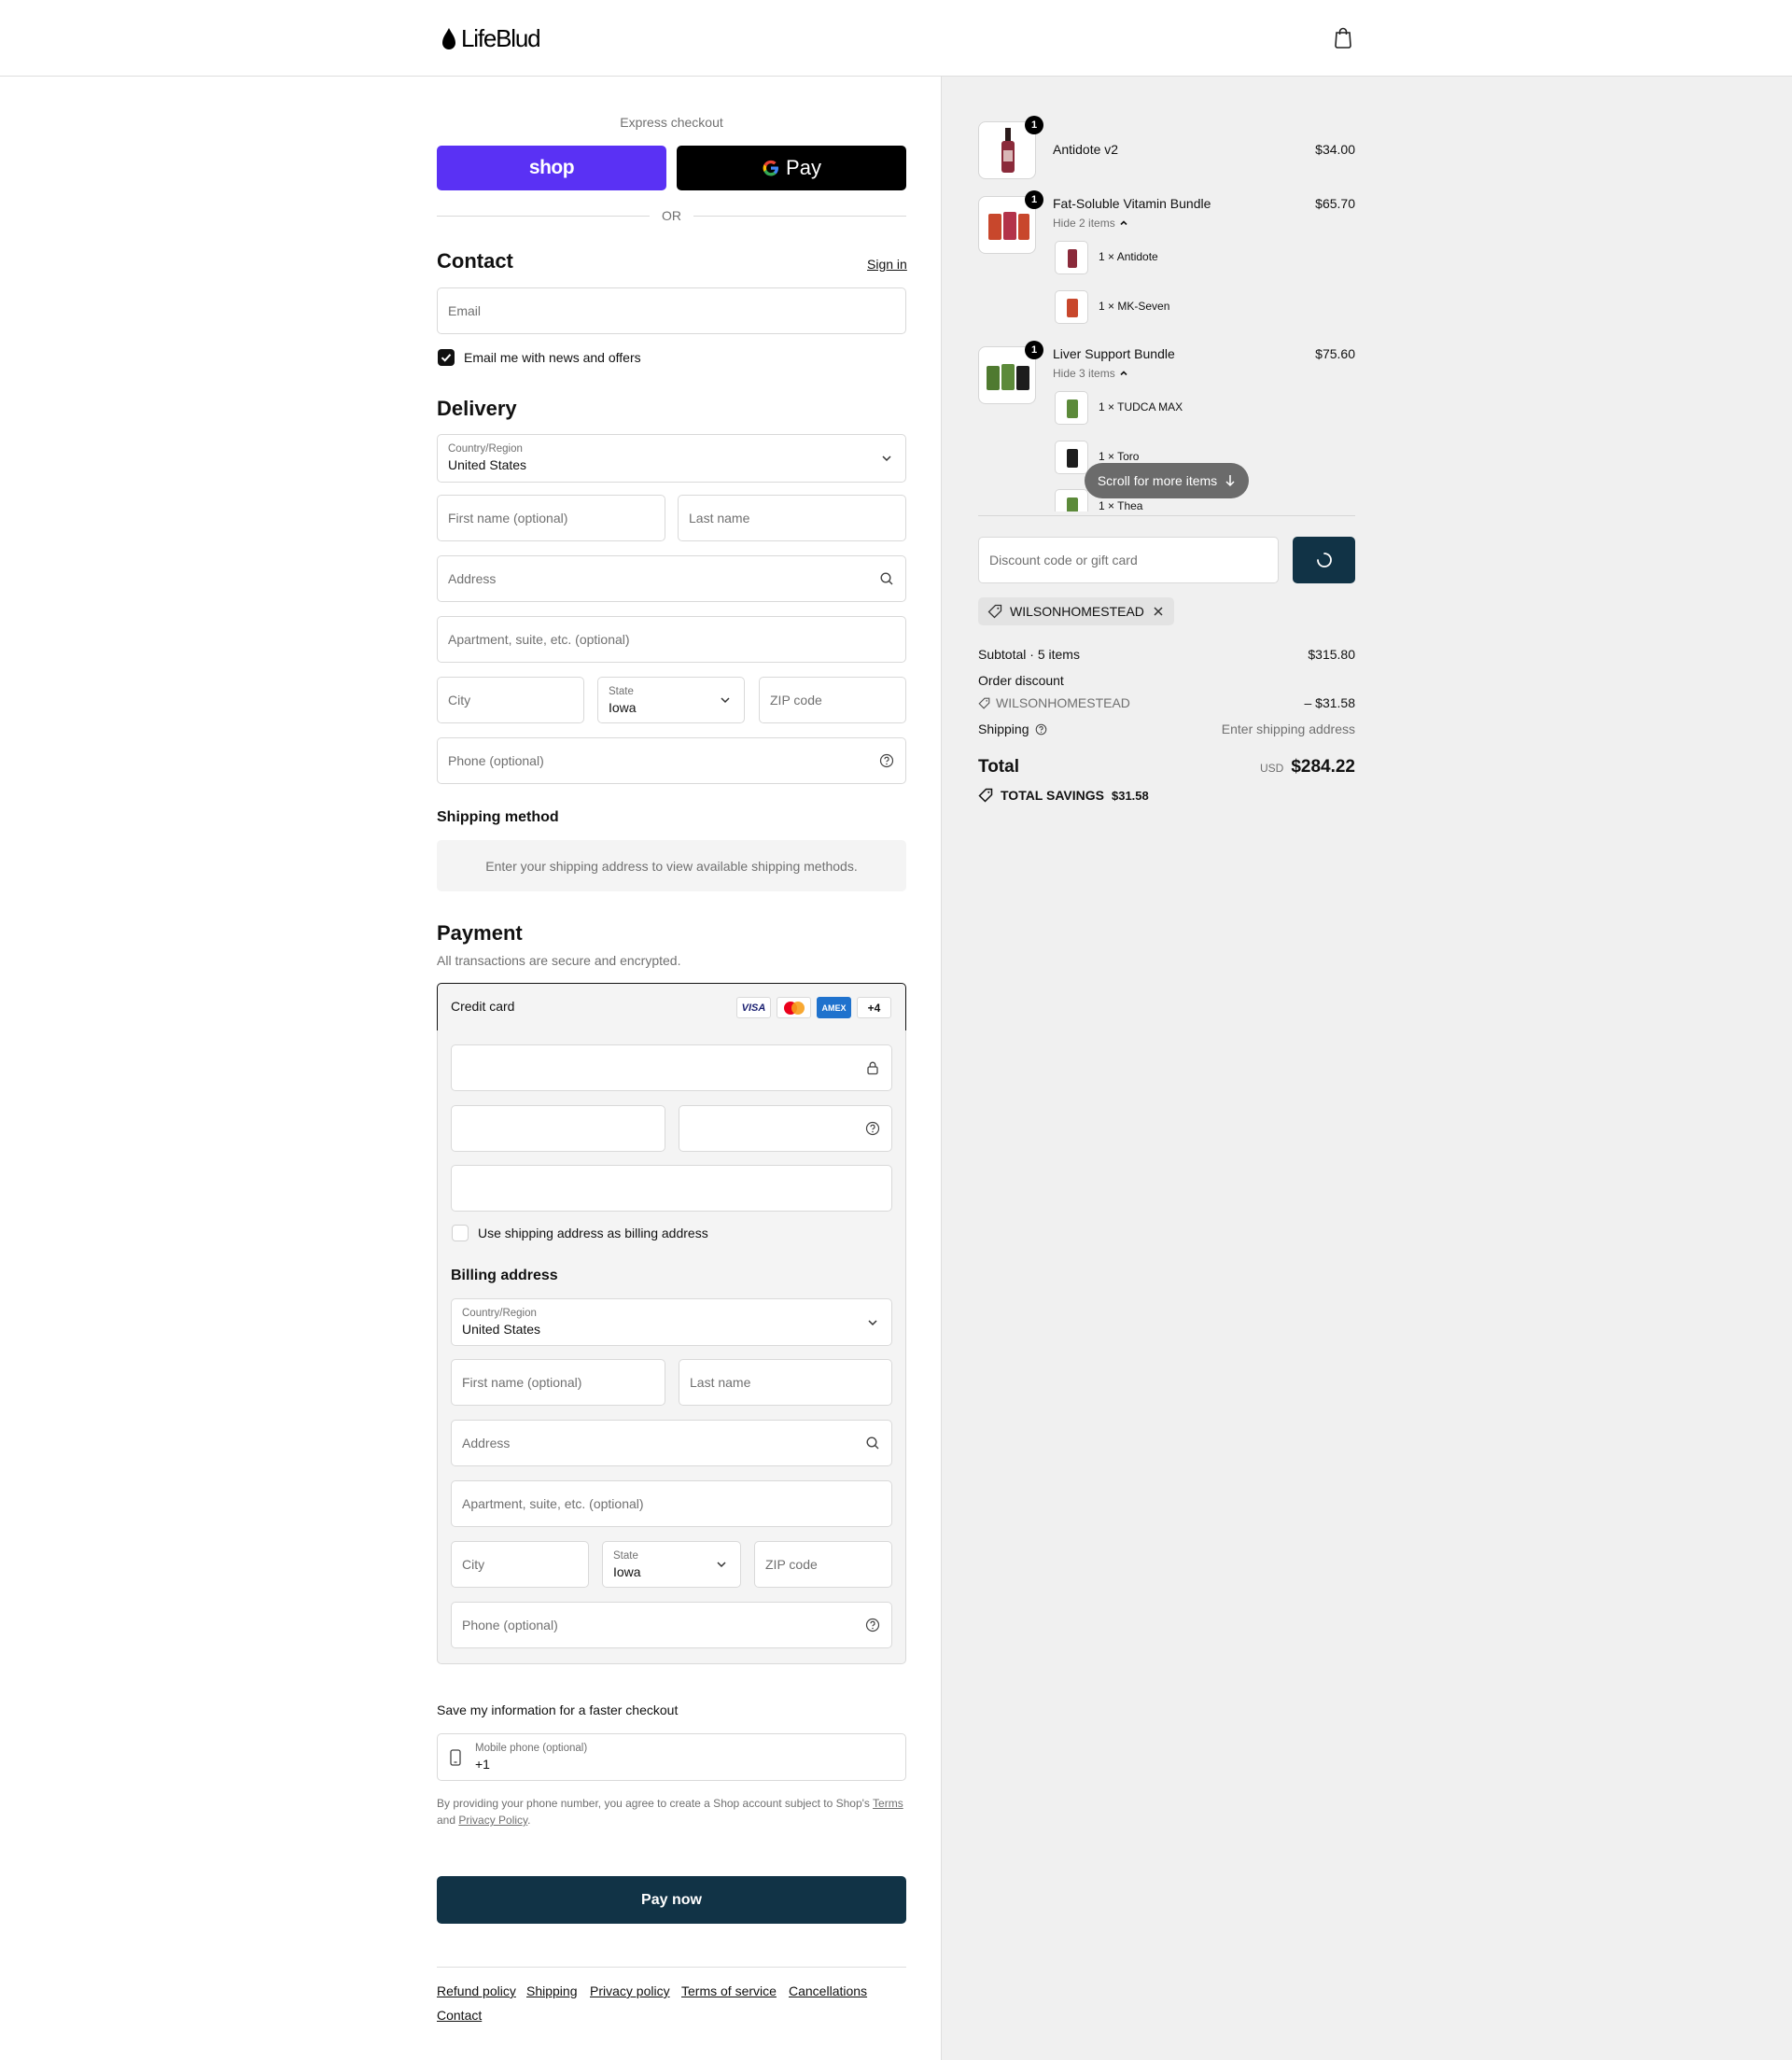  What do you see at coordinates (721, 1565) in the screenshot?
I see `chevron-down-icon` at bounding box center [721, 1565].